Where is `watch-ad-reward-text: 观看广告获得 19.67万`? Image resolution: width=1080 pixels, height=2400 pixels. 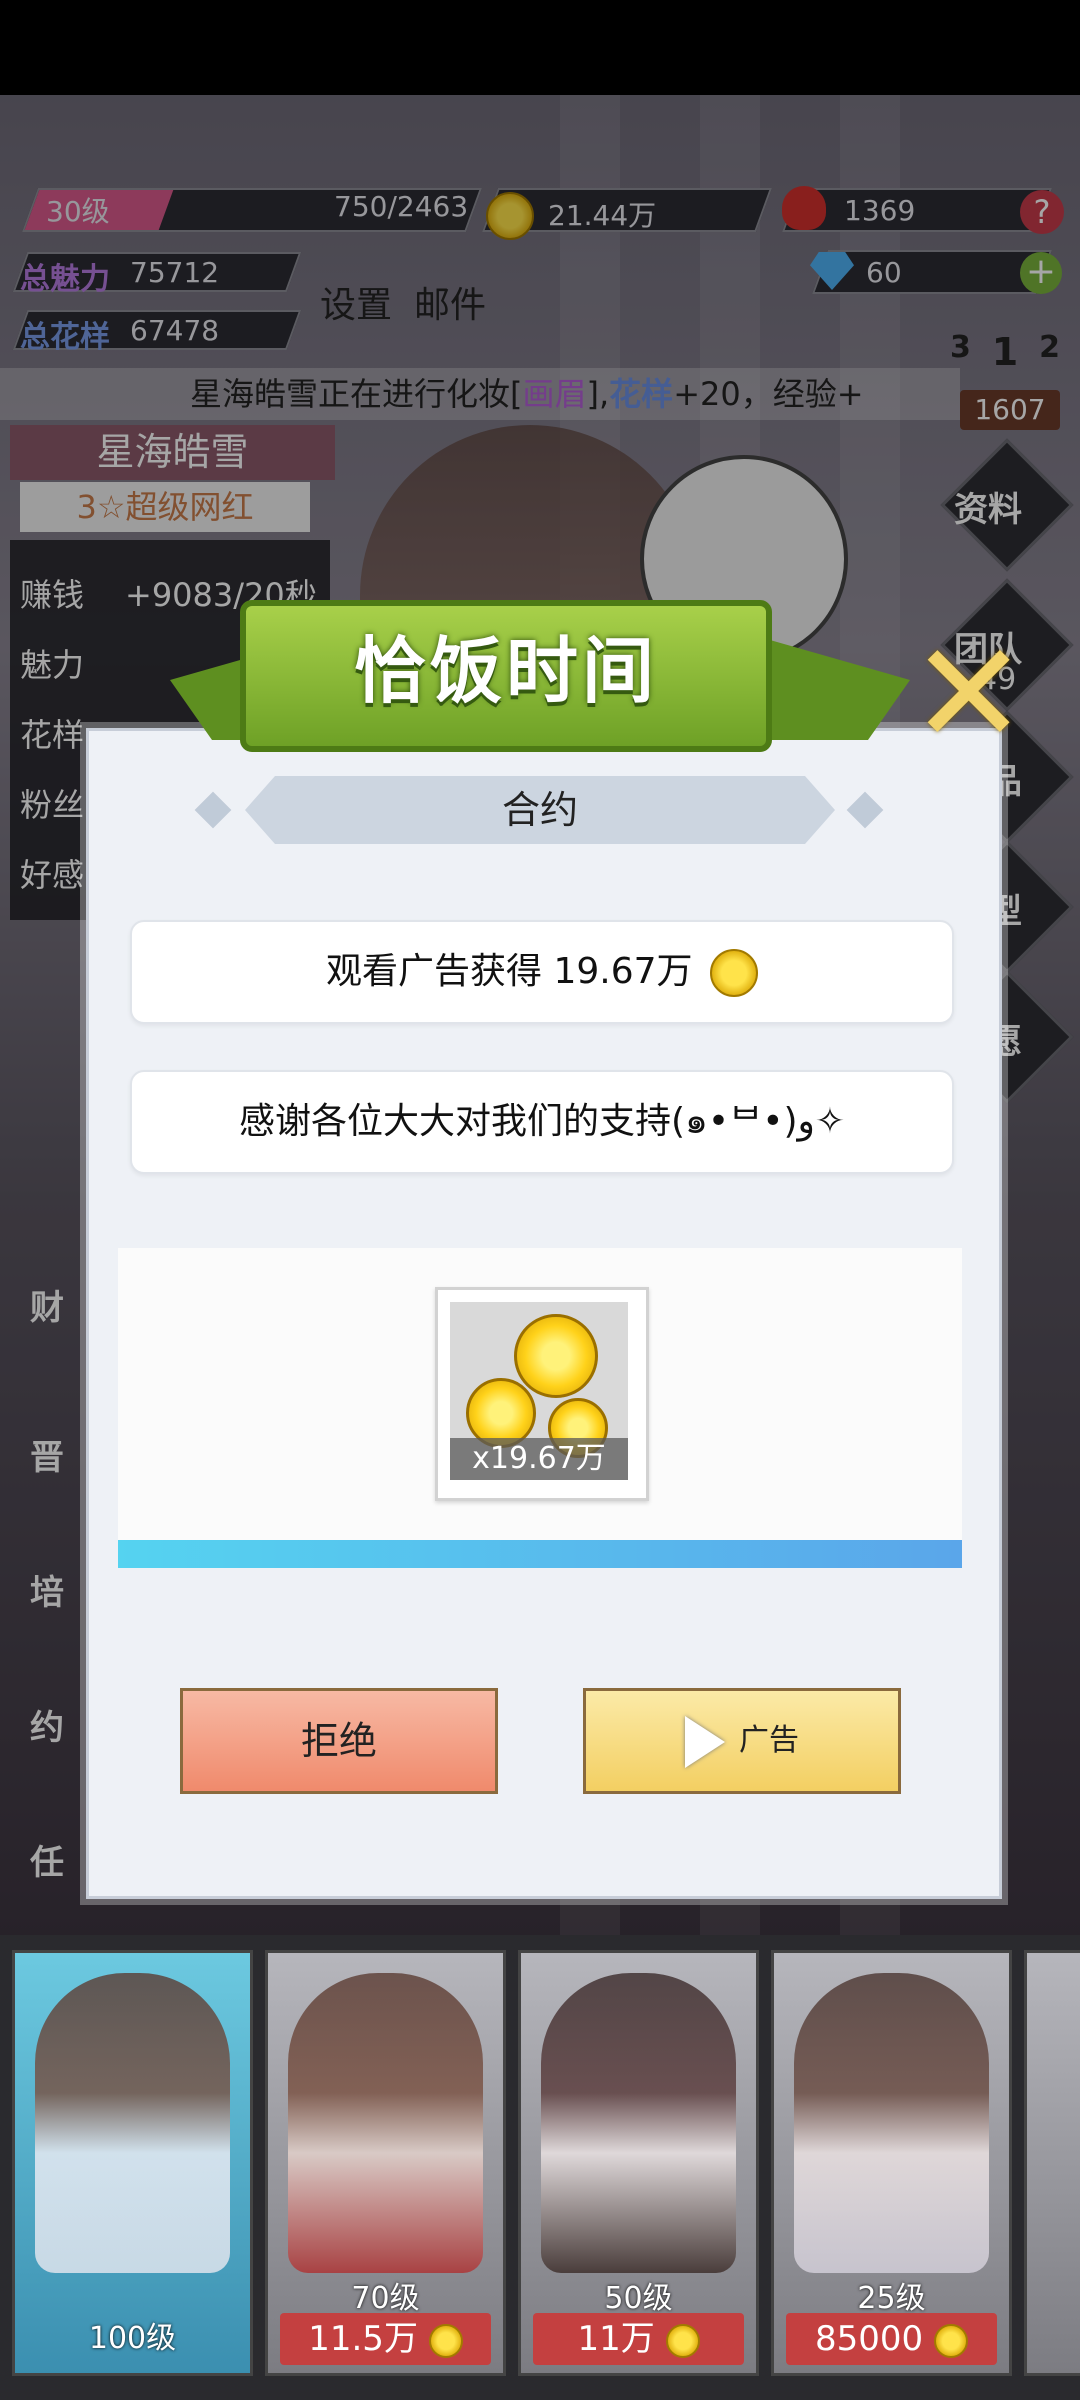
watch-ad-reward-text: 观看广告获得 19.67万 is located at coordinates (542, 972).